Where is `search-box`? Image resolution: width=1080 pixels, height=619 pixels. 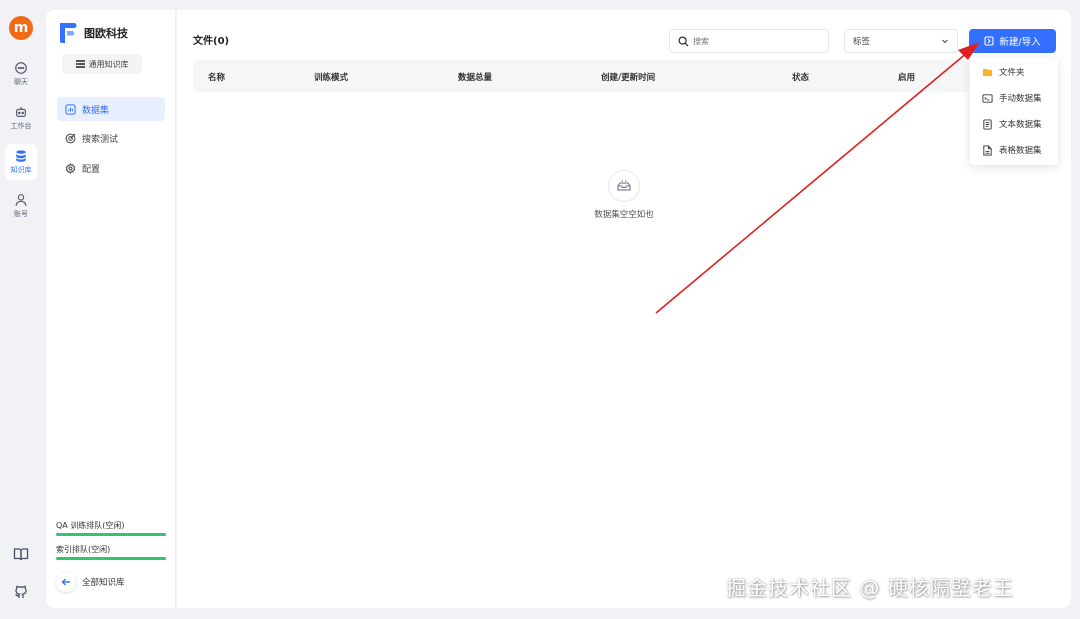
search-box is located at coordinates (749, 41).